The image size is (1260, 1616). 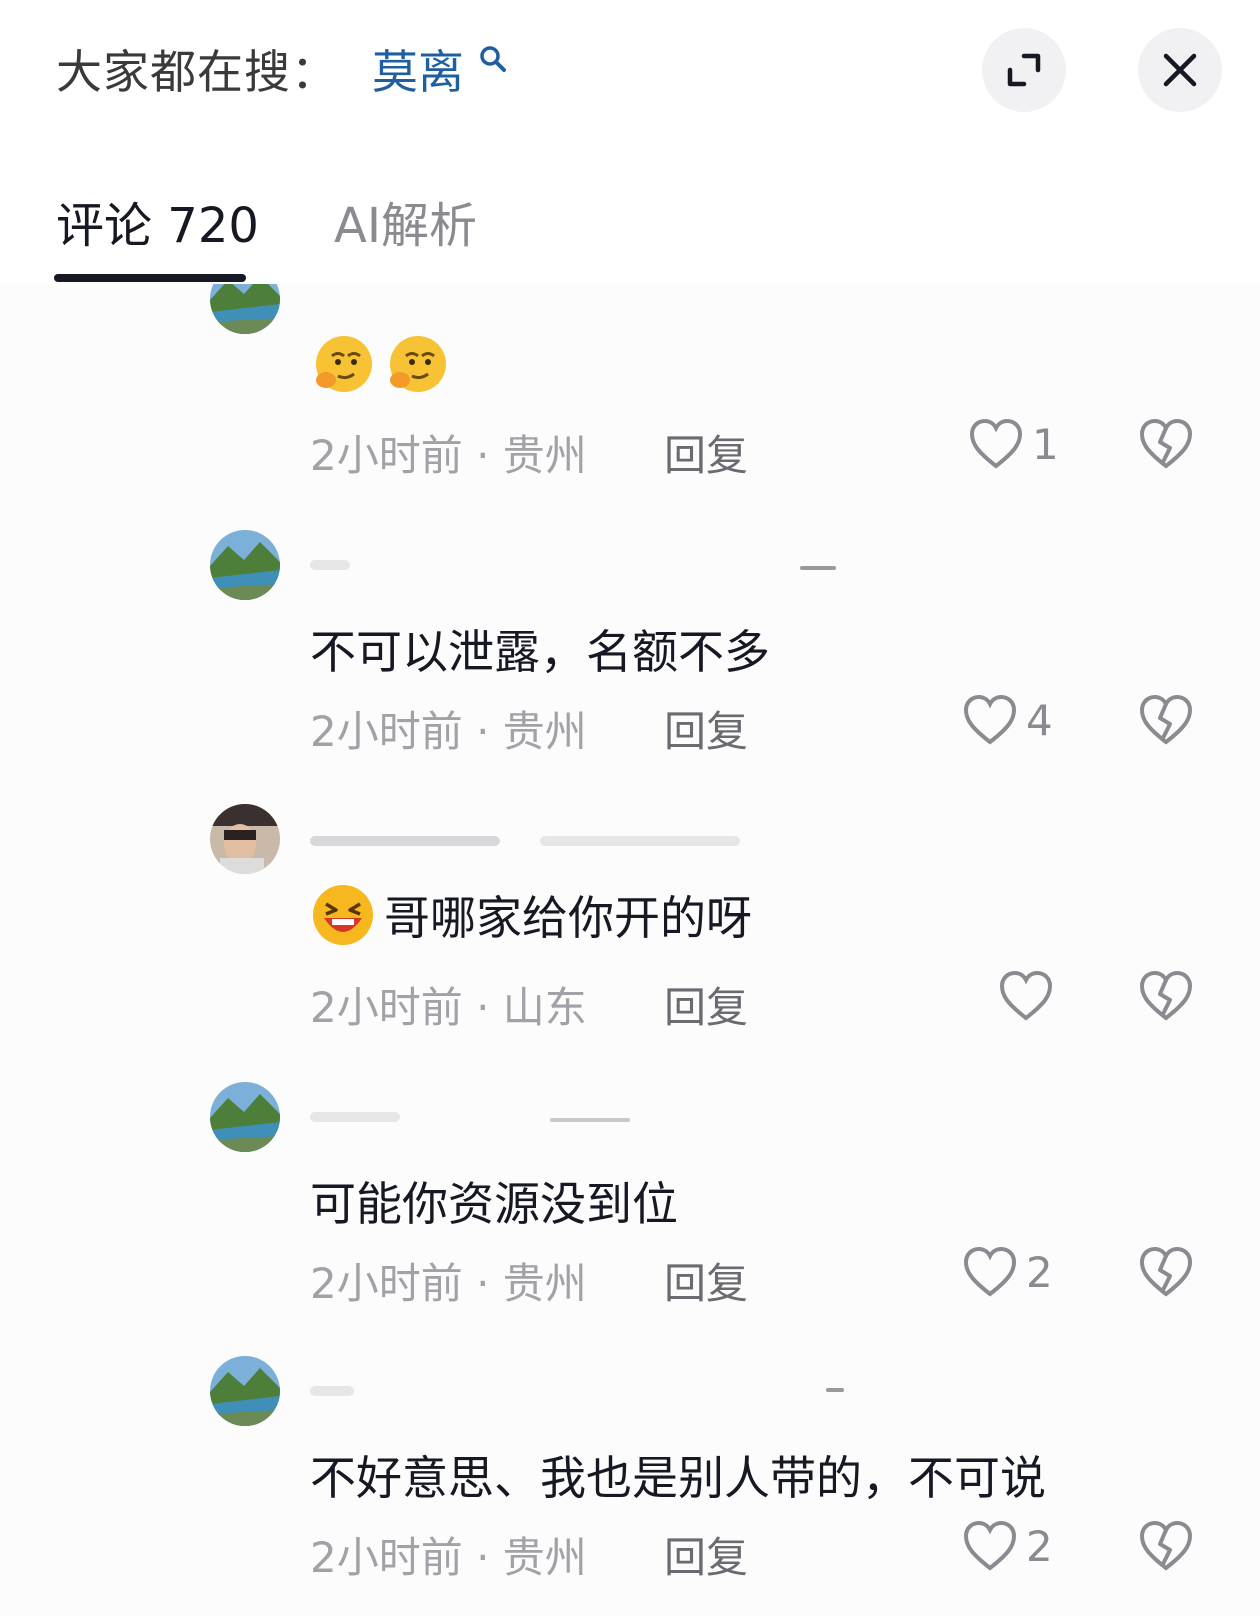 I want to click on comment-text: 可能你资源没到位, so click(x=494, y=1201).